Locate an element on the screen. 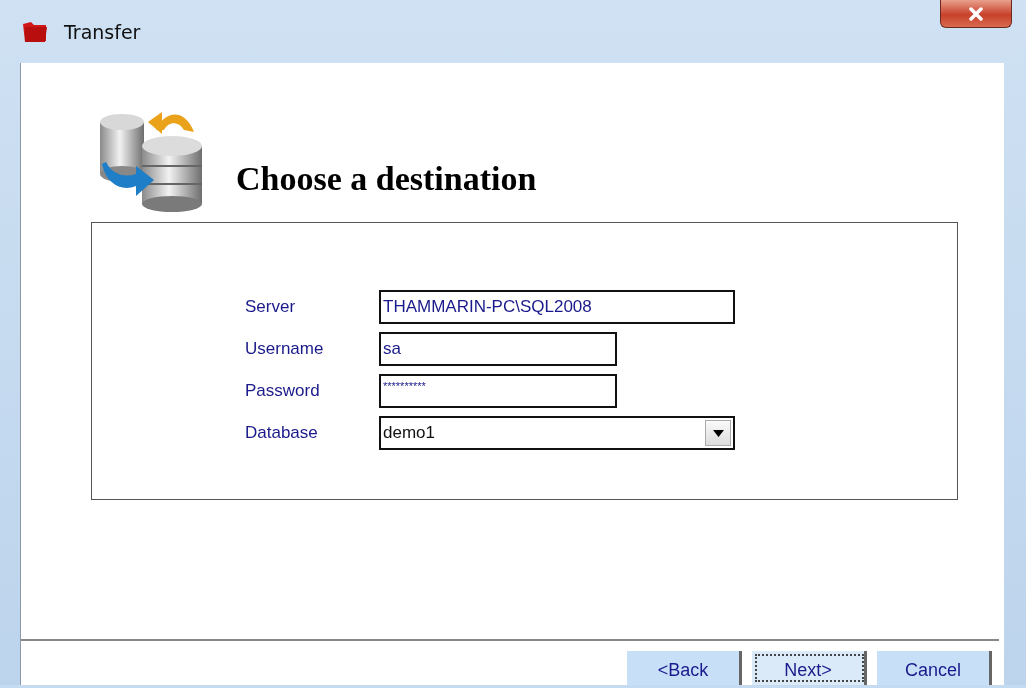 The width and height of the screenshot is (1026, 688). field-label: Database is located at coordinates (282, 433).